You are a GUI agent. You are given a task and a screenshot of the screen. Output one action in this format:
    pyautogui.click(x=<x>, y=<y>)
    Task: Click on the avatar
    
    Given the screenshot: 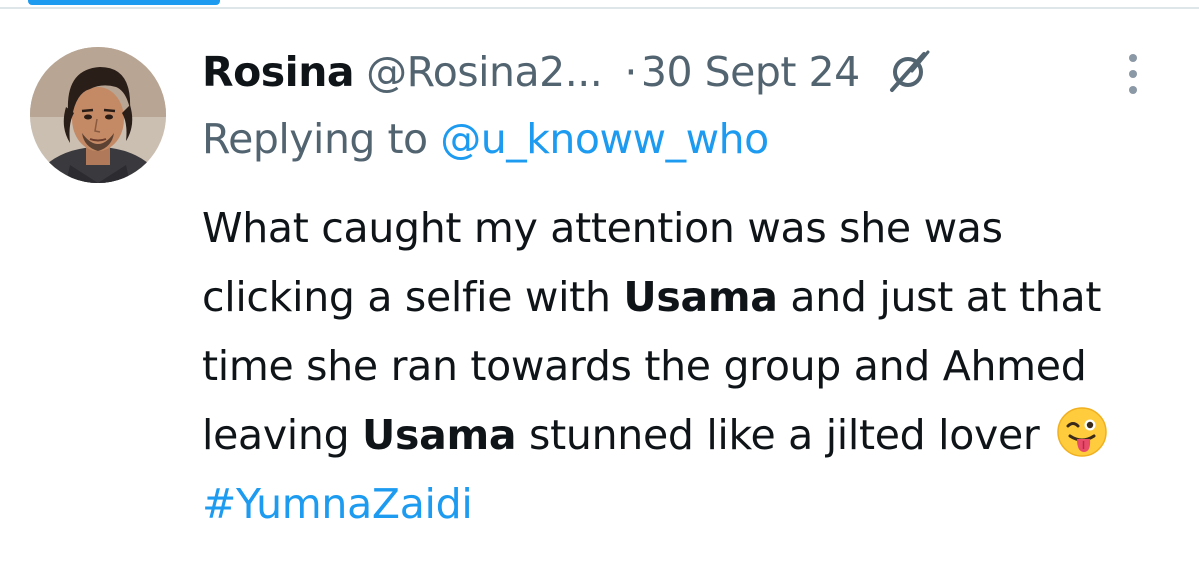 What is the action you would take?
    pyautogui.click(x=98, y=115)
    